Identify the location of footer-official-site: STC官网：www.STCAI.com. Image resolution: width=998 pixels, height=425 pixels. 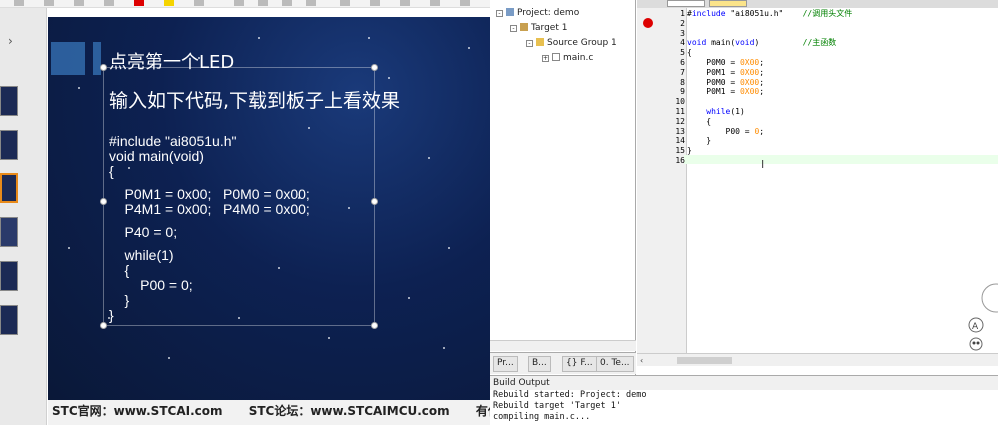
(137, 411).